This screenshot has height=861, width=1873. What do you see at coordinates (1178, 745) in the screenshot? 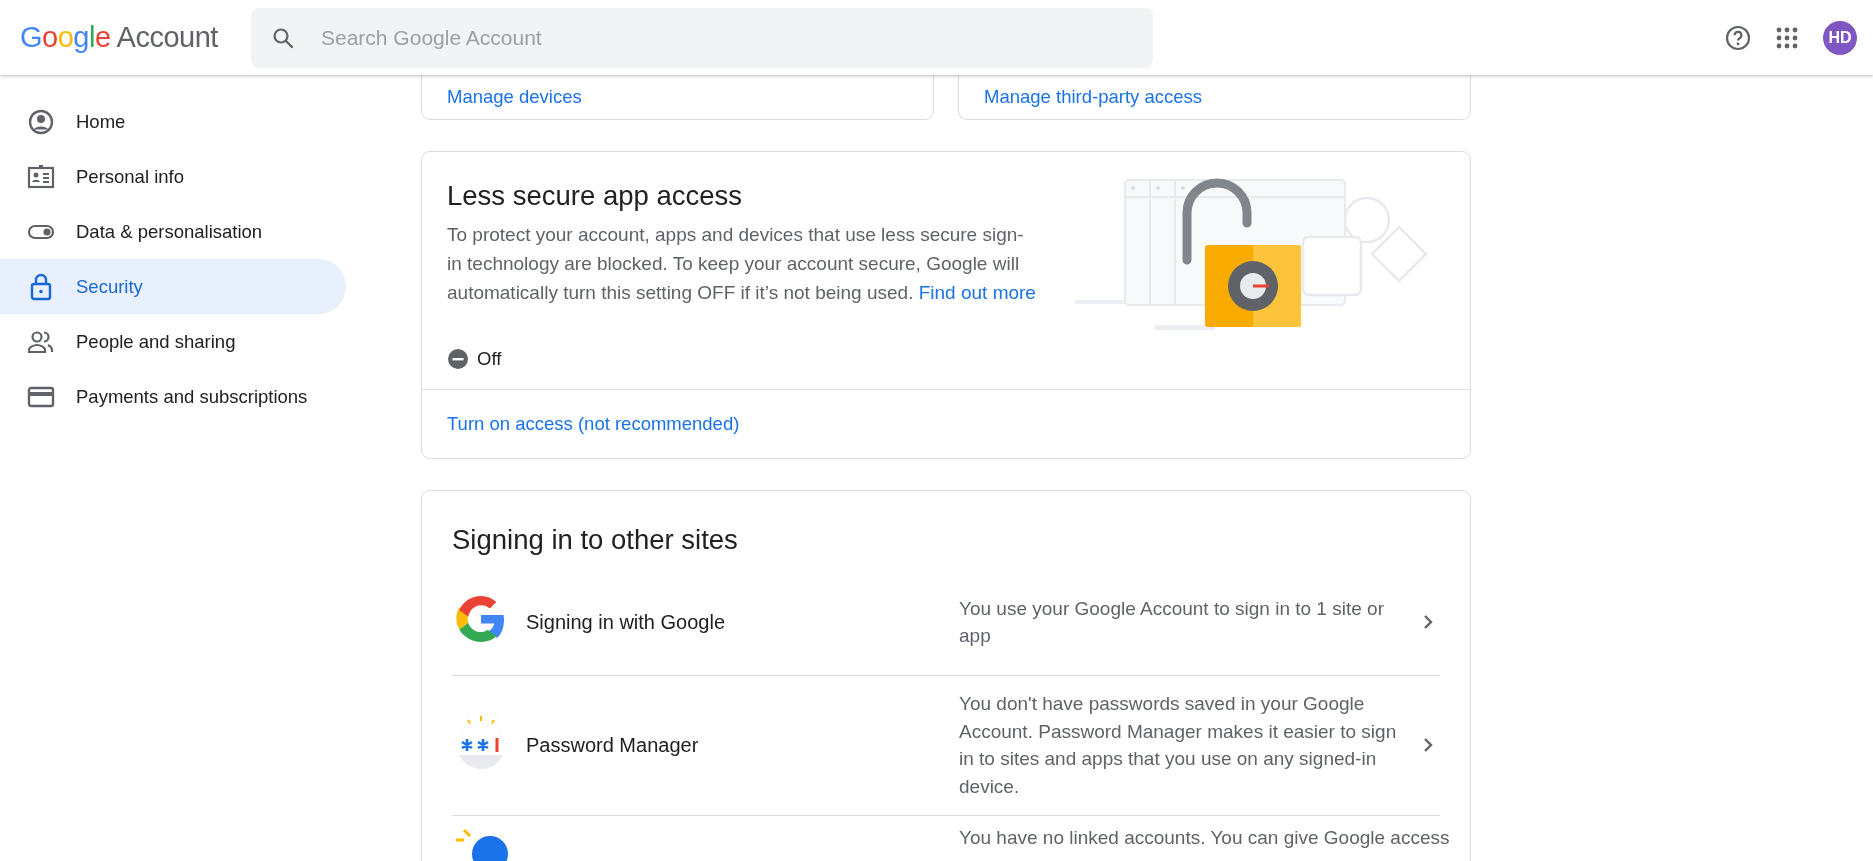
I see `row-description: You don't have passwords saved in your Google Account. Password Manager makes it easier to sign in to sites and apps that you use on any signed-in device.` at bounding box center [1178, 745].